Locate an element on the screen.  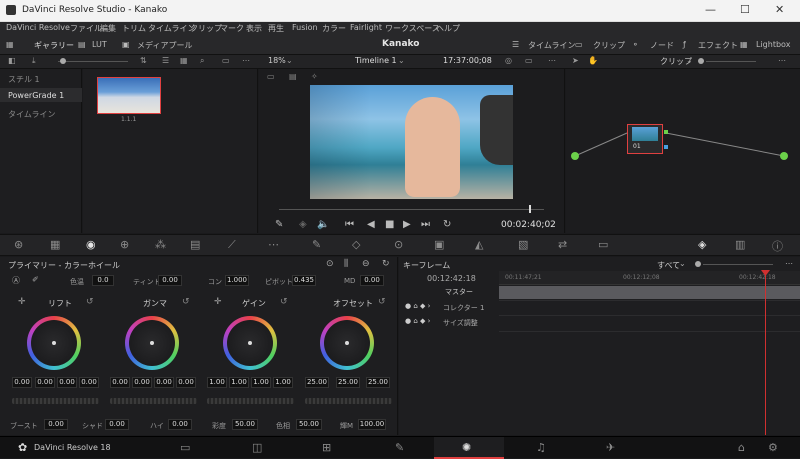
rgb-mixer-icon: ⁂ is located at coordinates (160, 244).